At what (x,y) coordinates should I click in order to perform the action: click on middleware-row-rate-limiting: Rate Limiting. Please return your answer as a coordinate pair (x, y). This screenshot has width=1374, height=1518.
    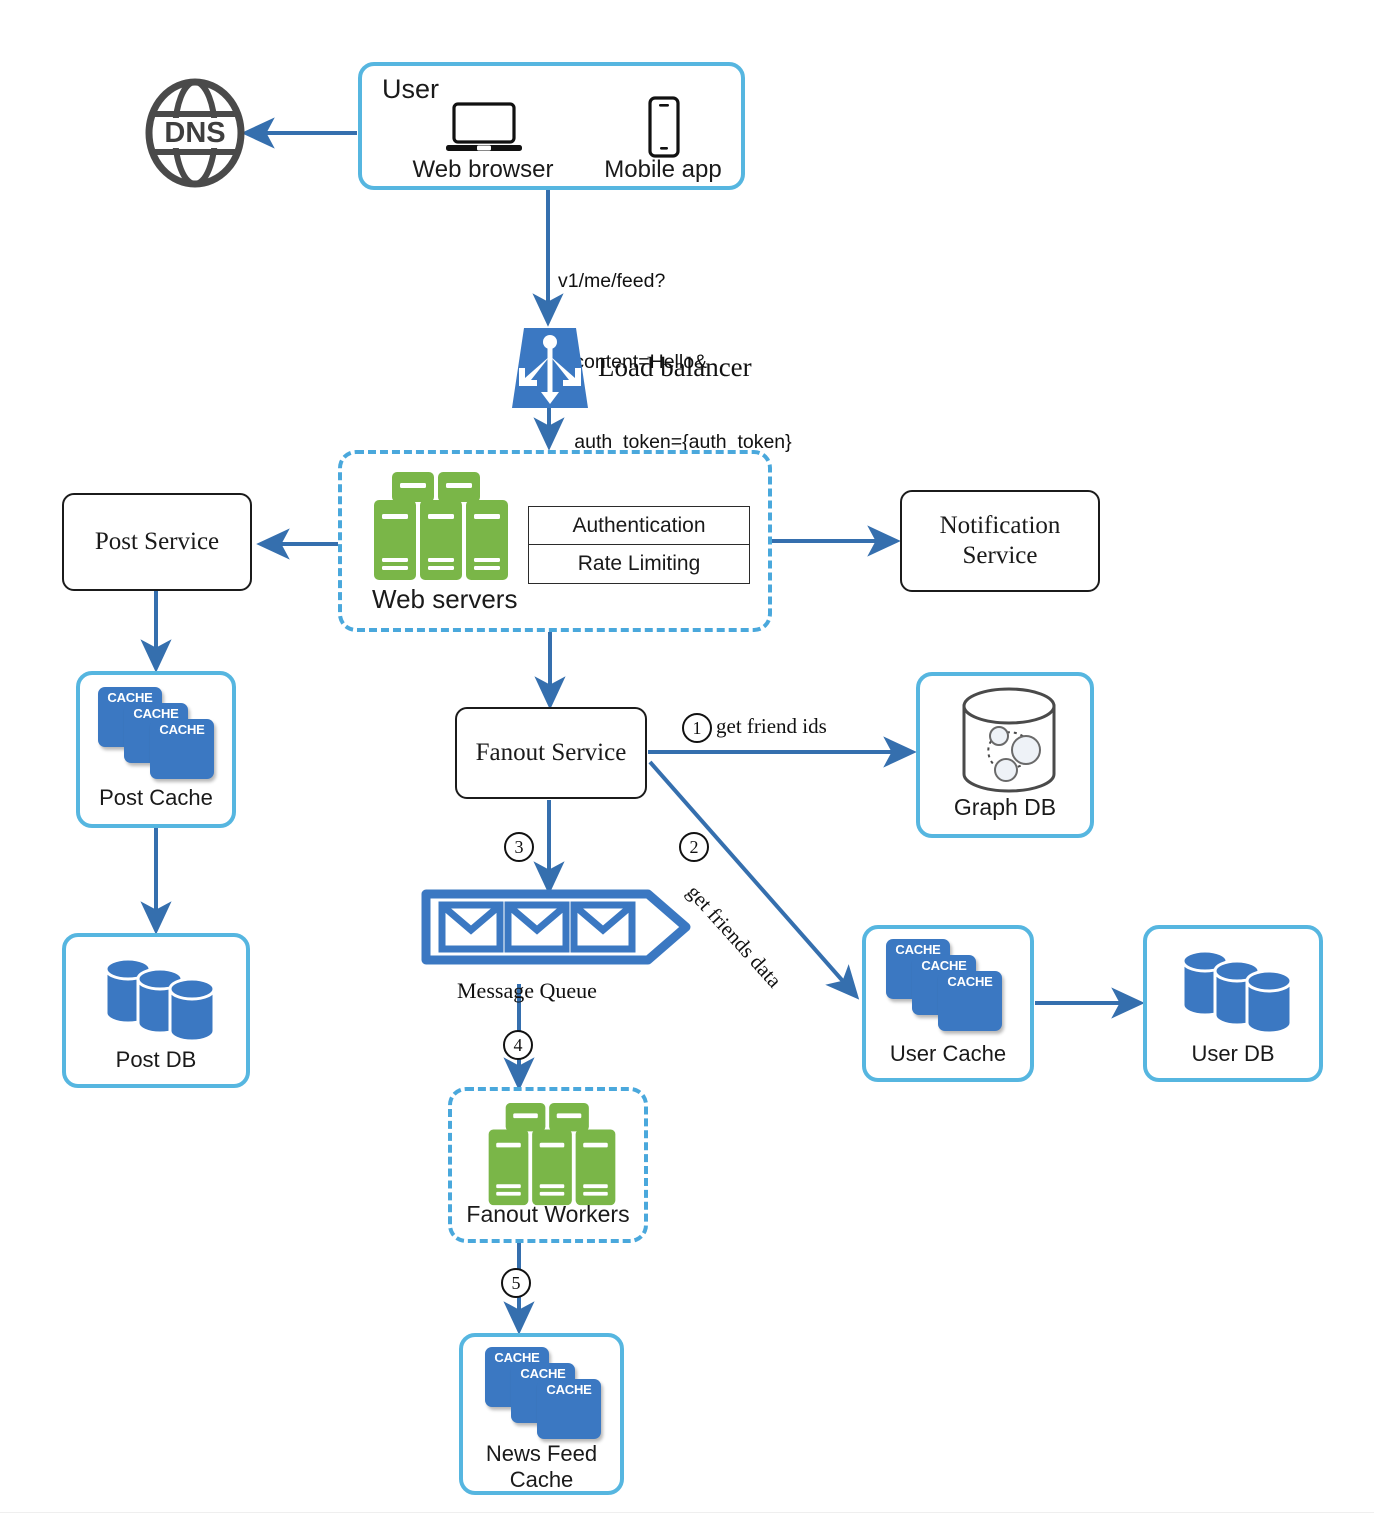
    Looking at the image, I should click on (639, 563).